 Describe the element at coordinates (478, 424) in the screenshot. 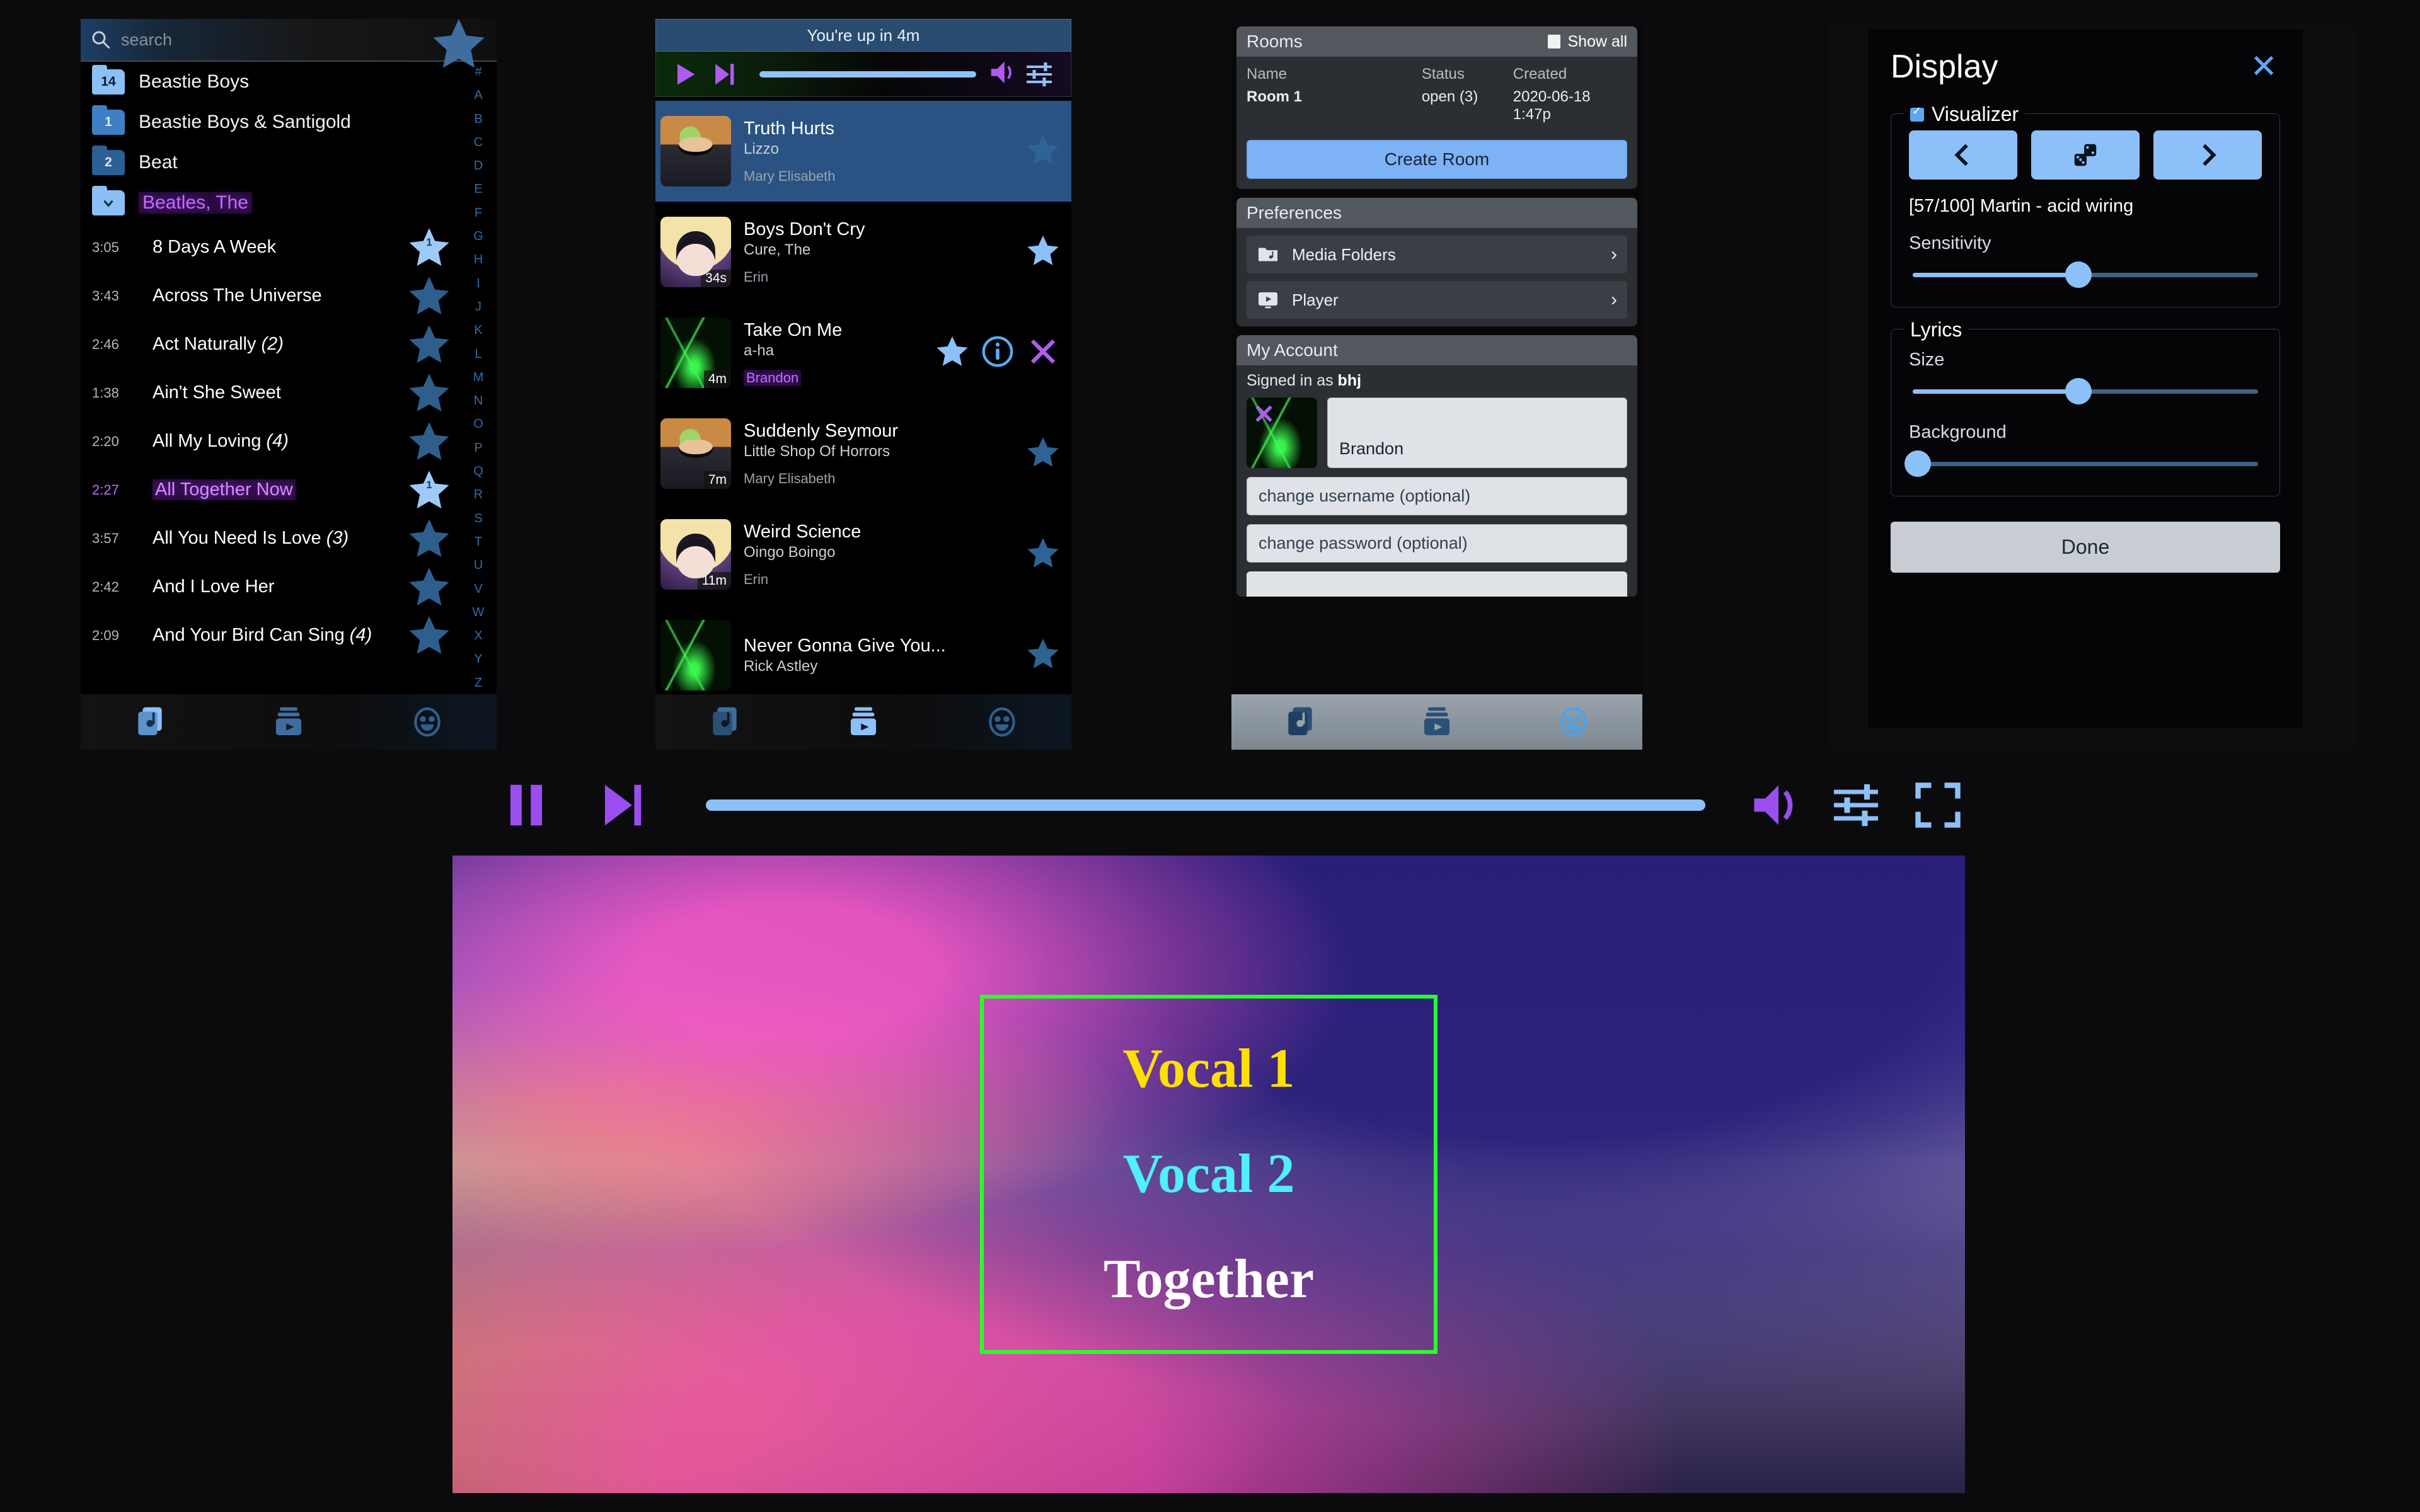

I see `alpha-index-letter: O` at that location.